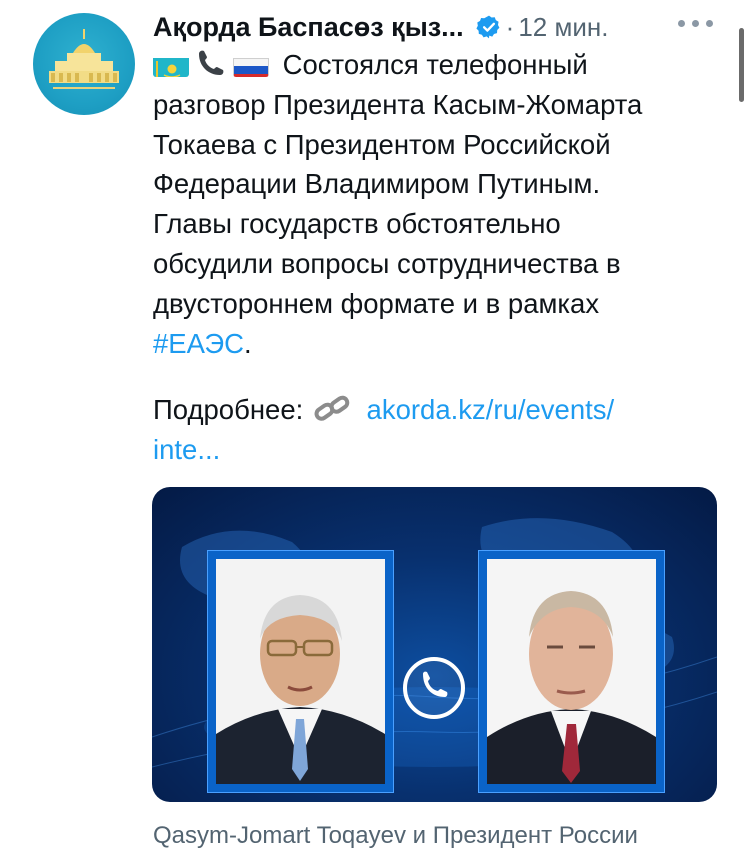 This screenshot has width=750, height=864. Describe the element at coordinates (434, 688) in the screenshot. I see `telephone-call-icon` at that location.